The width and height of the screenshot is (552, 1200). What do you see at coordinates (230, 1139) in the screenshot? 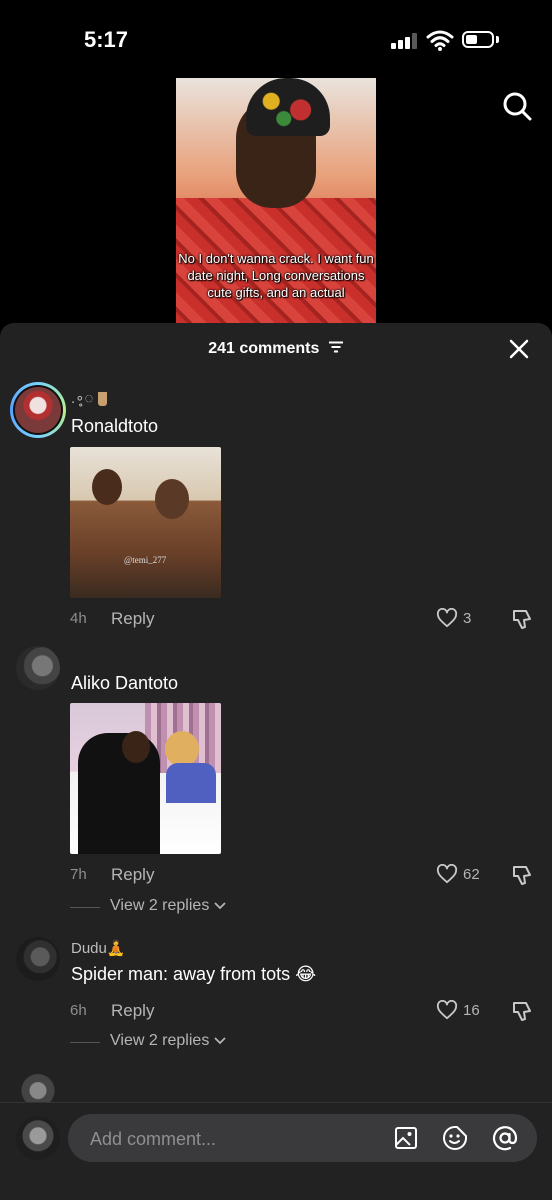
I see `comment-input` at bounding box center [230, 1139].